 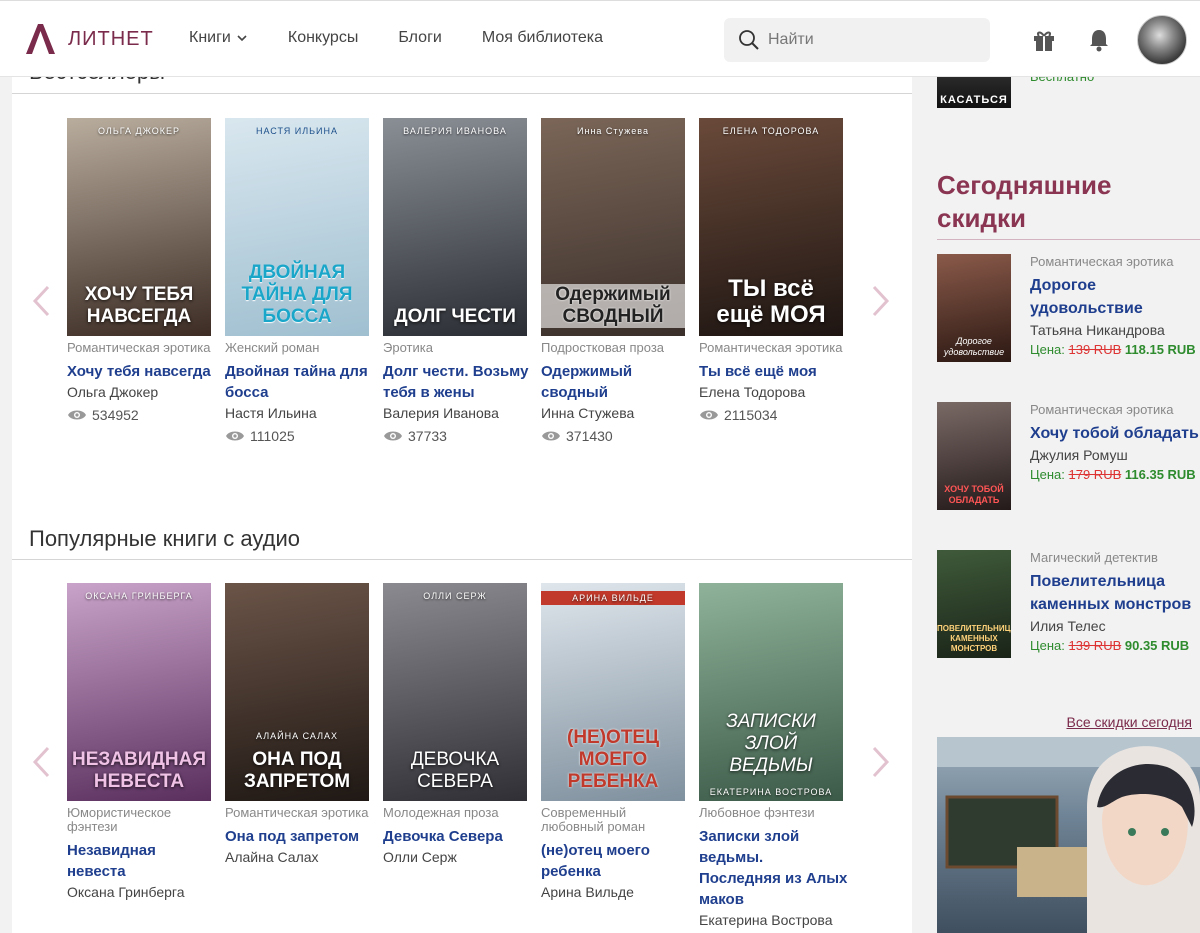 I want to click on search-input, so click(x=868, y=40).